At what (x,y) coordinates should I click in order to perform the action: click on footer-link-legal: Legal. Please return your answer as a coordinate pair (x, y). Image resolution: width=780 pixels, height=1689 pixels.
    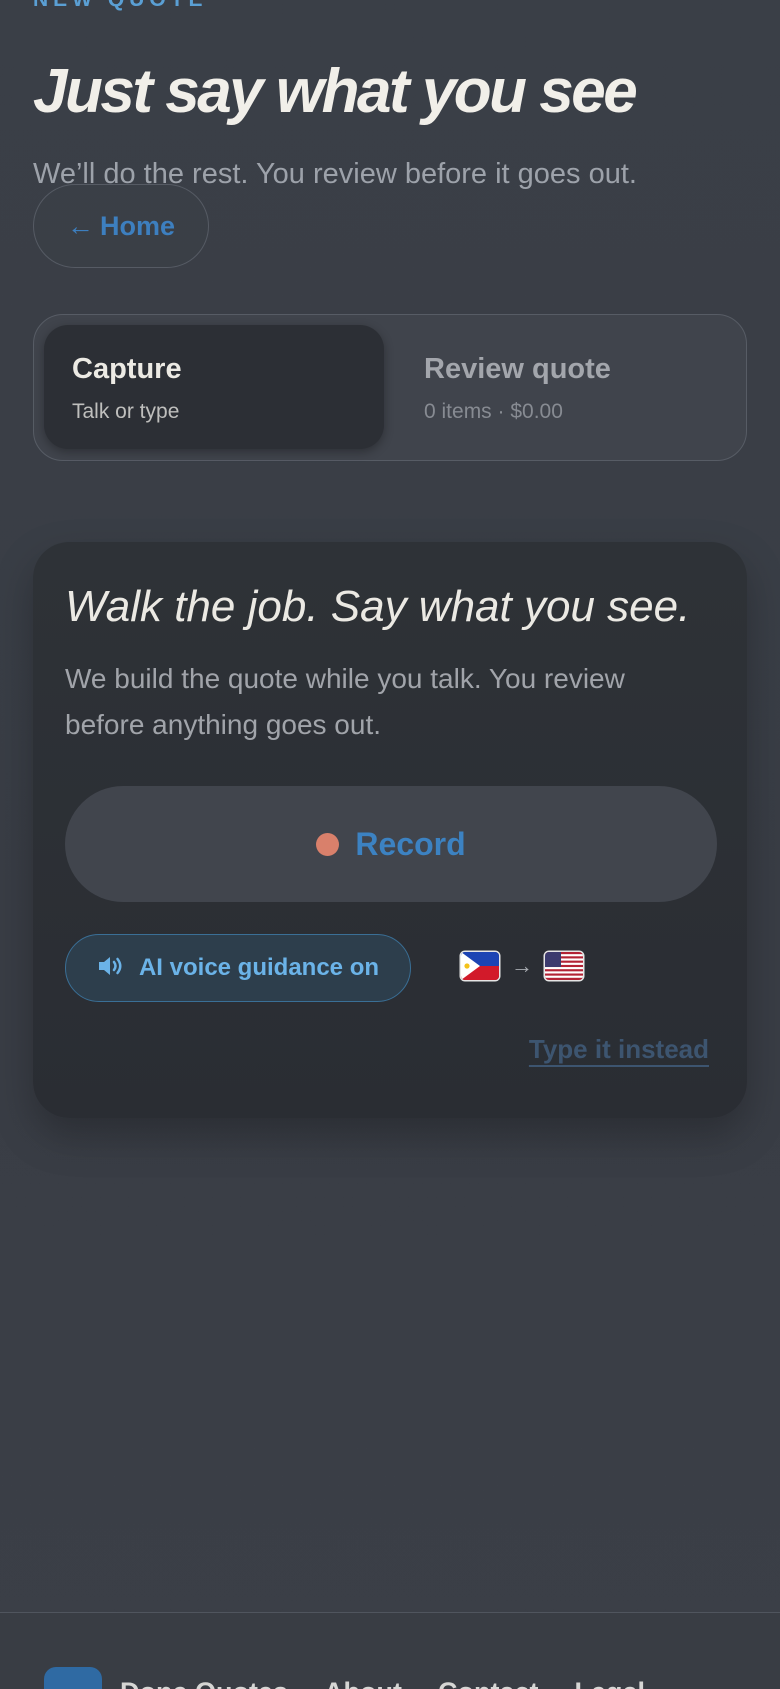
    Looking at the image, I should click on (609, 1683).